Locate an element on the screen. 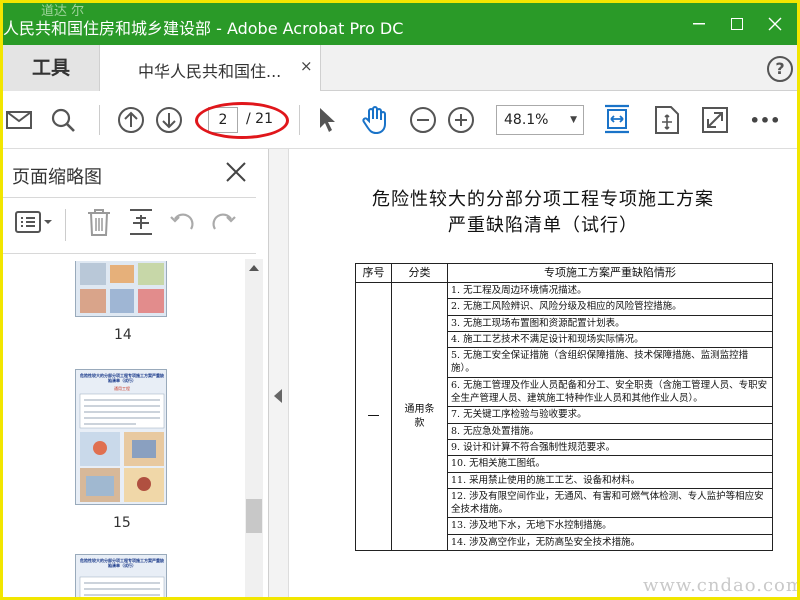 This screenshot has width=800, height=600. document-title-line2: 严重缺陷清单（试行） is located at coordinates (543, 225).